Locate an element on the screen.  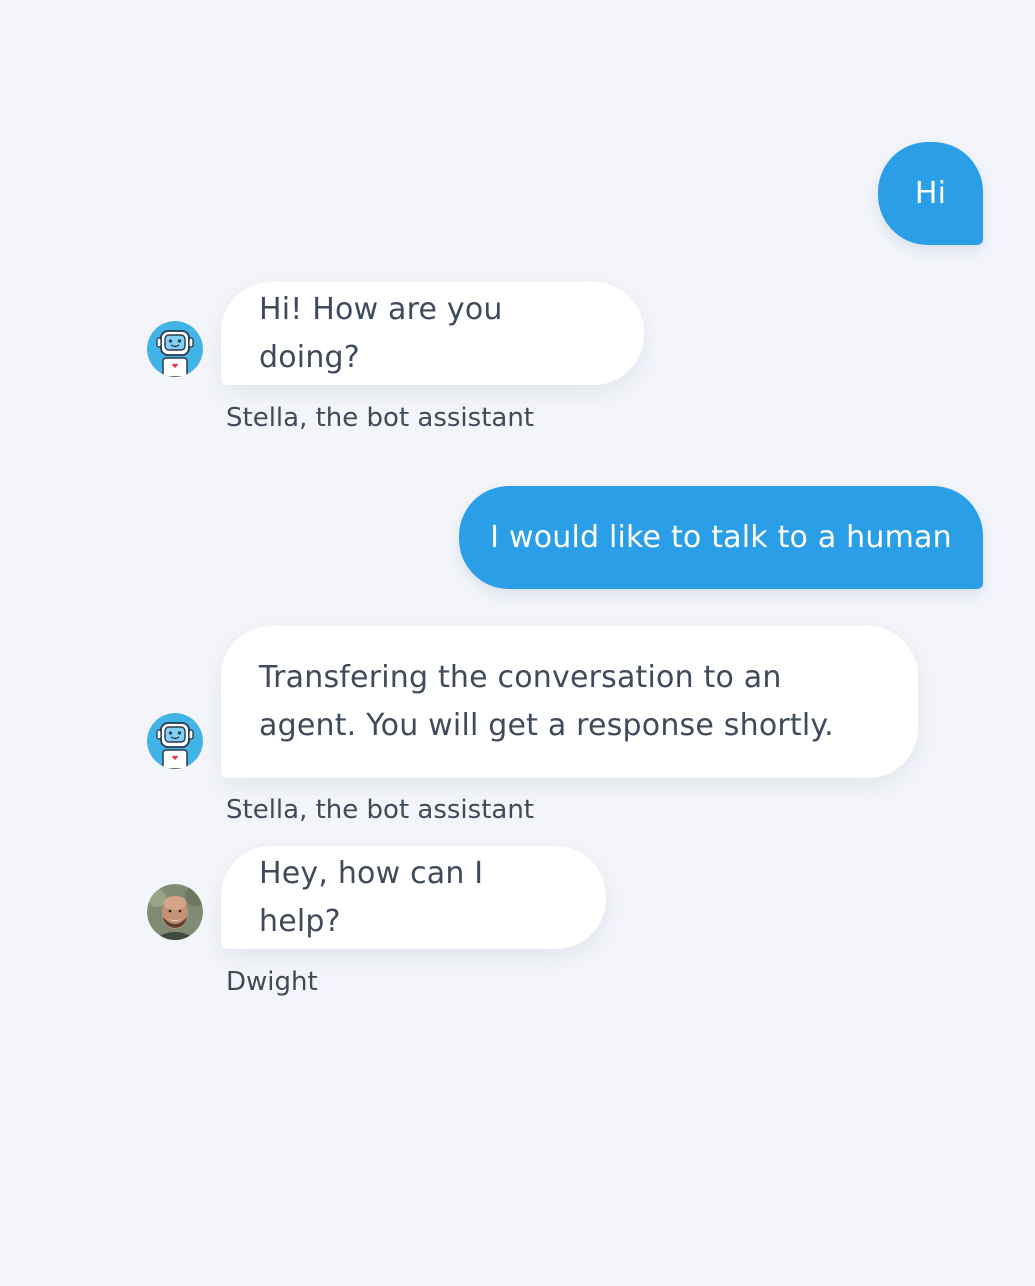
user-message-bubble: I would like to talk to a human is located at coordinates (721, 537).